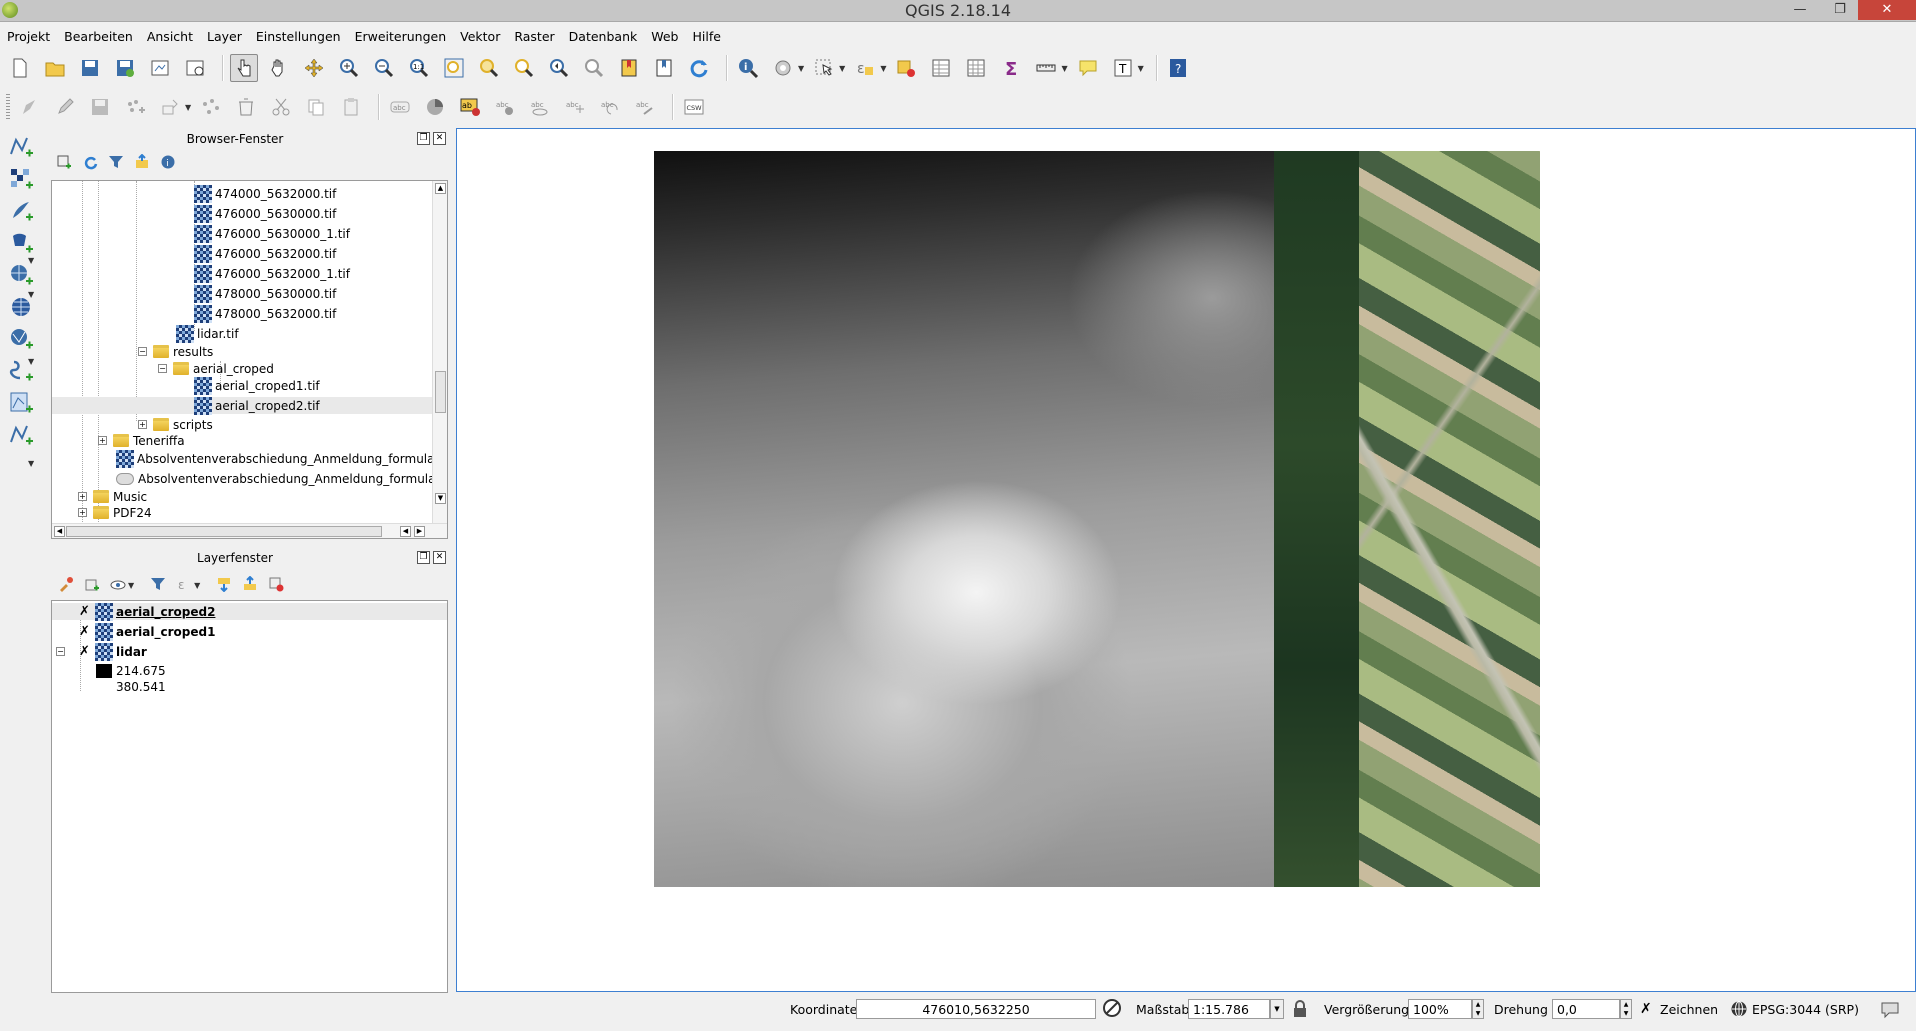 The image size is (1916, 1031). I want to click on scroll-down-icon: ▼, so click(440, 498).